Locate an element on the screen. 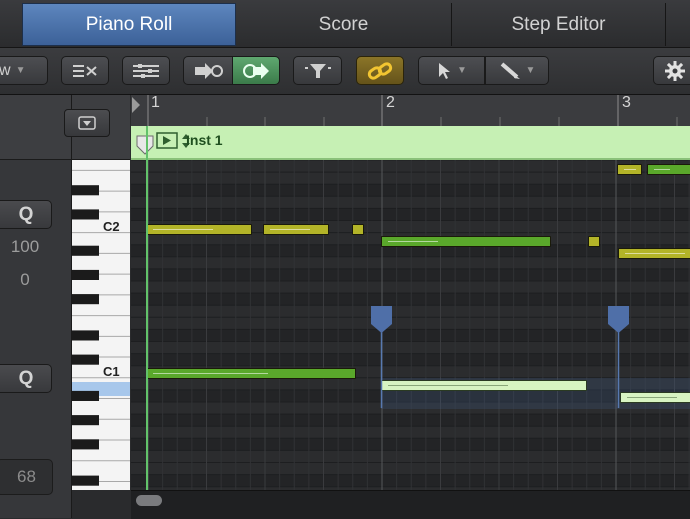  link-icon is located at coordinates (380, 70).